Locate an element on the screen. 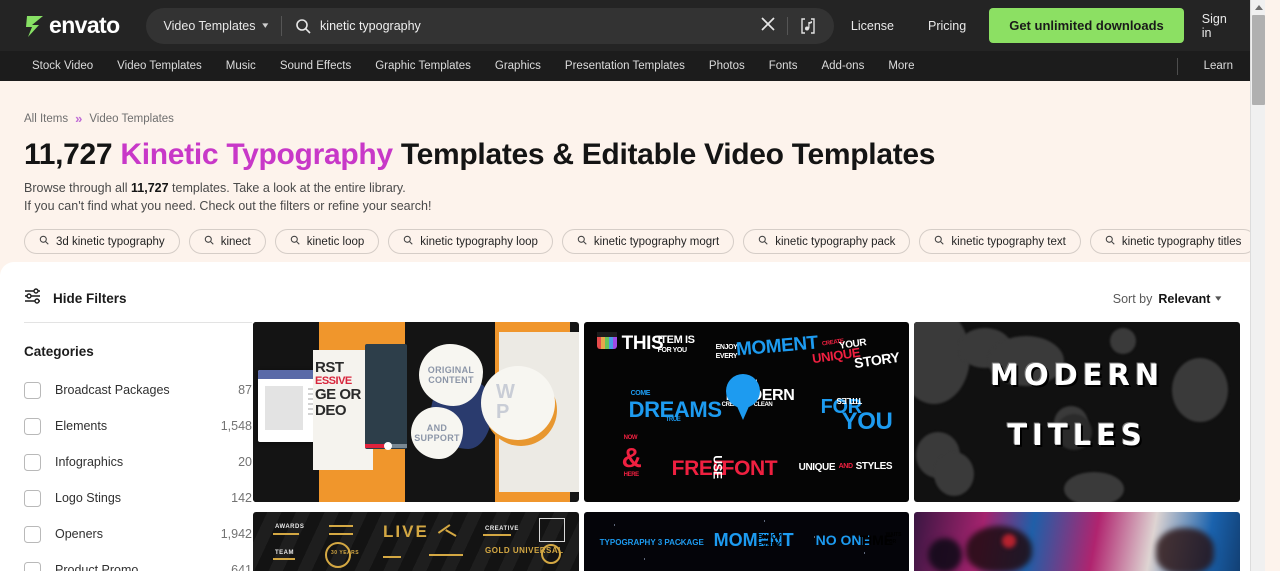 The height and width of the screenshot is (571, 1280). page-scrollbar is located at coordinates (1257, 285).